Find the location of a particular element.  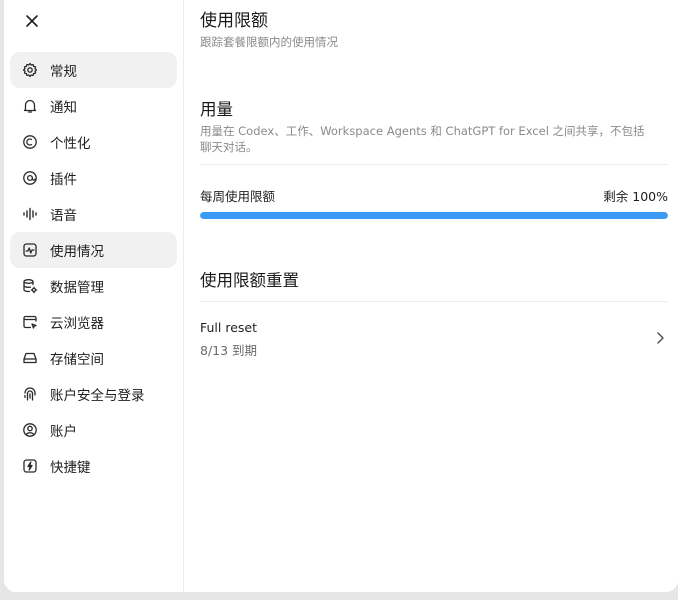

sidebar-item-label: 存储空间 is located at coordinates (77, 360).